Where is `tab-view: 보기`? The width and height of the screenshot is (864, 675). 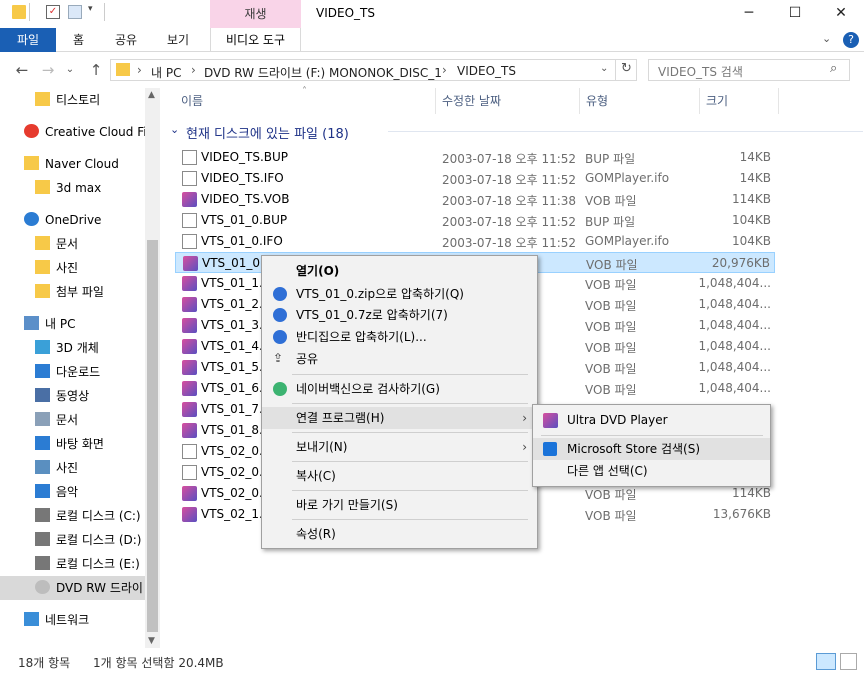 tab-view: 보기 is located at coordinates (178, 40).